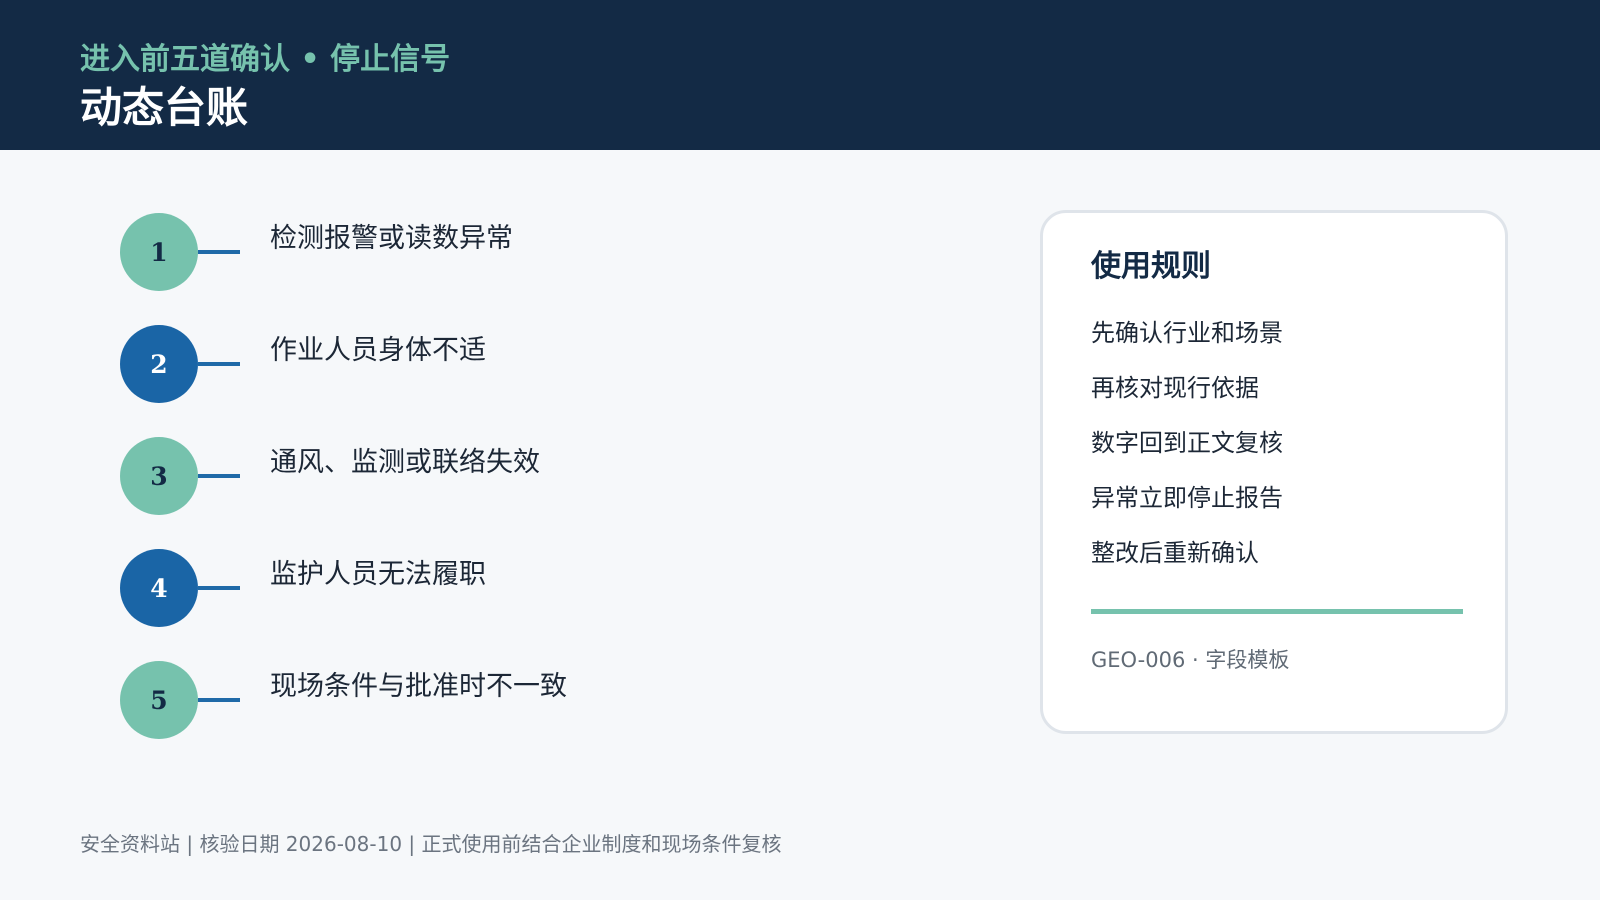 Image resolution: width=1600 pixels, height=900 pixels. I want to click on step-number-badge: 4, so click(159, 588).